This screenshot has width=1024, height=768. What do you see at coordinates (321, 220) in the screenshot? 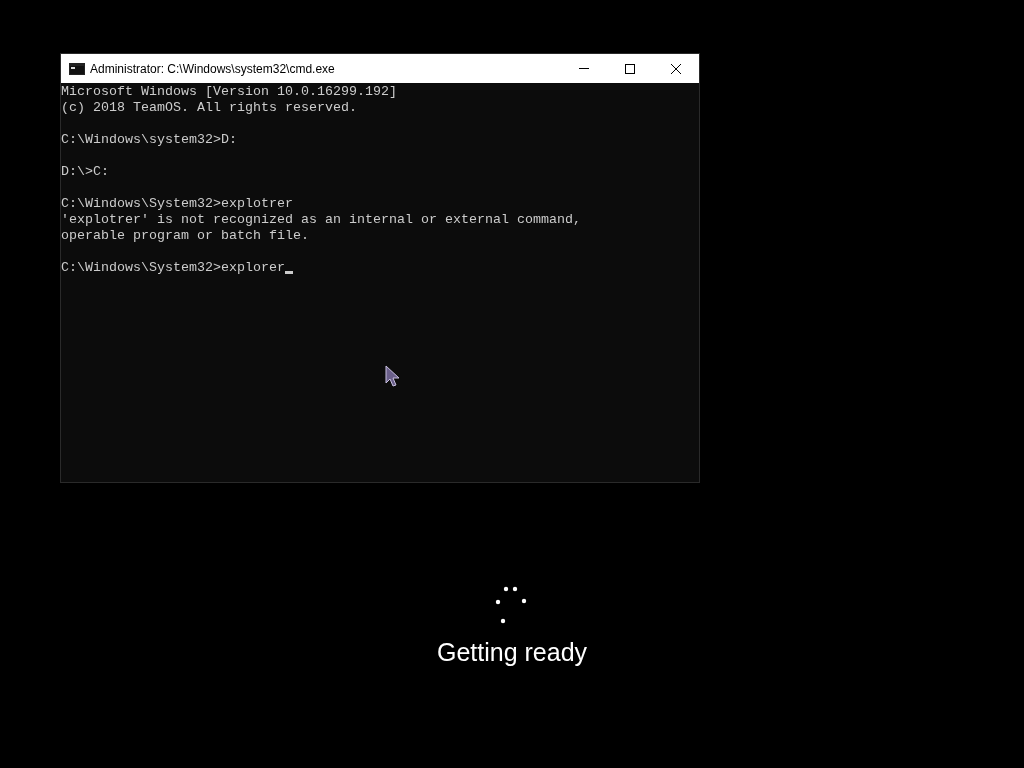
I see `console-line: 'explotrer' is not recognized as an internal or external command,` at bounding box center [321, 220].